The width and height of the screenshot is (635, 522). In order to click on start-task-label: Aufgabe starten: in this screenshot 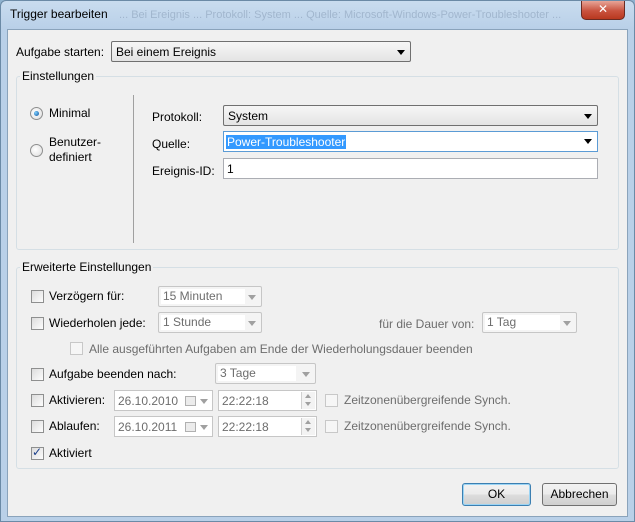, I will do `click(60, 52)`.